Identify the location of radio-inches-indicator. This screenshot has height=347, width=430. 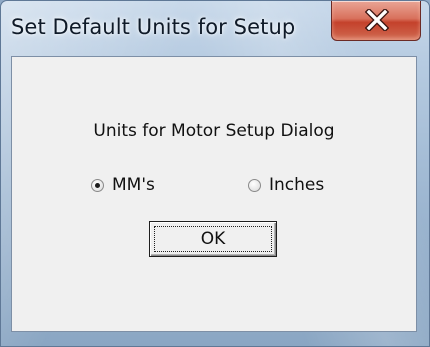
(254, 185).